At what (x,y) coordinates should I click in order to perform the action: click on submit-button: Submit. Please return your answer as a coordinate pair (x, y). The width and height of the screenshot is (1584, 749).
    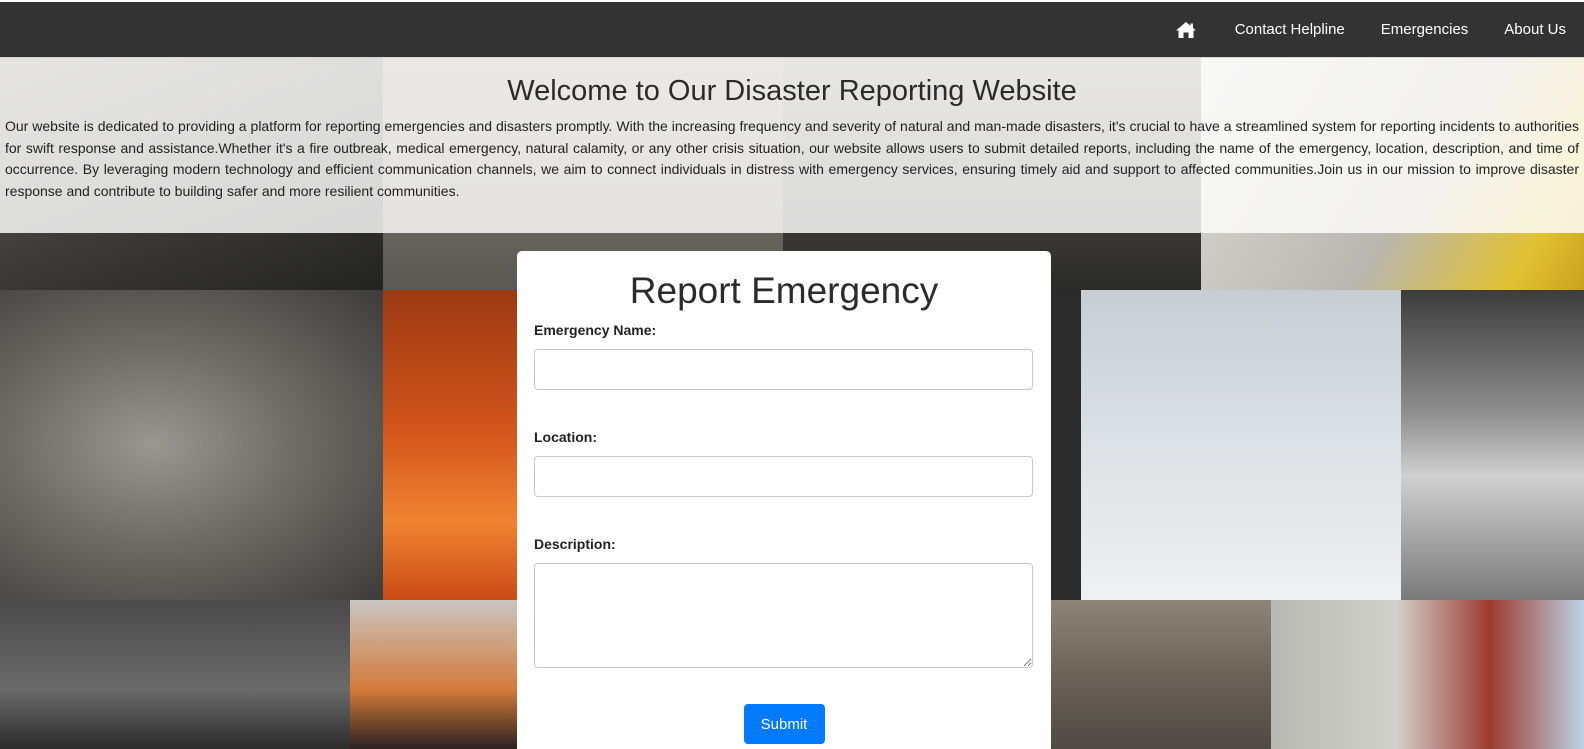
    Looking at the image, I should click on (784, 724).